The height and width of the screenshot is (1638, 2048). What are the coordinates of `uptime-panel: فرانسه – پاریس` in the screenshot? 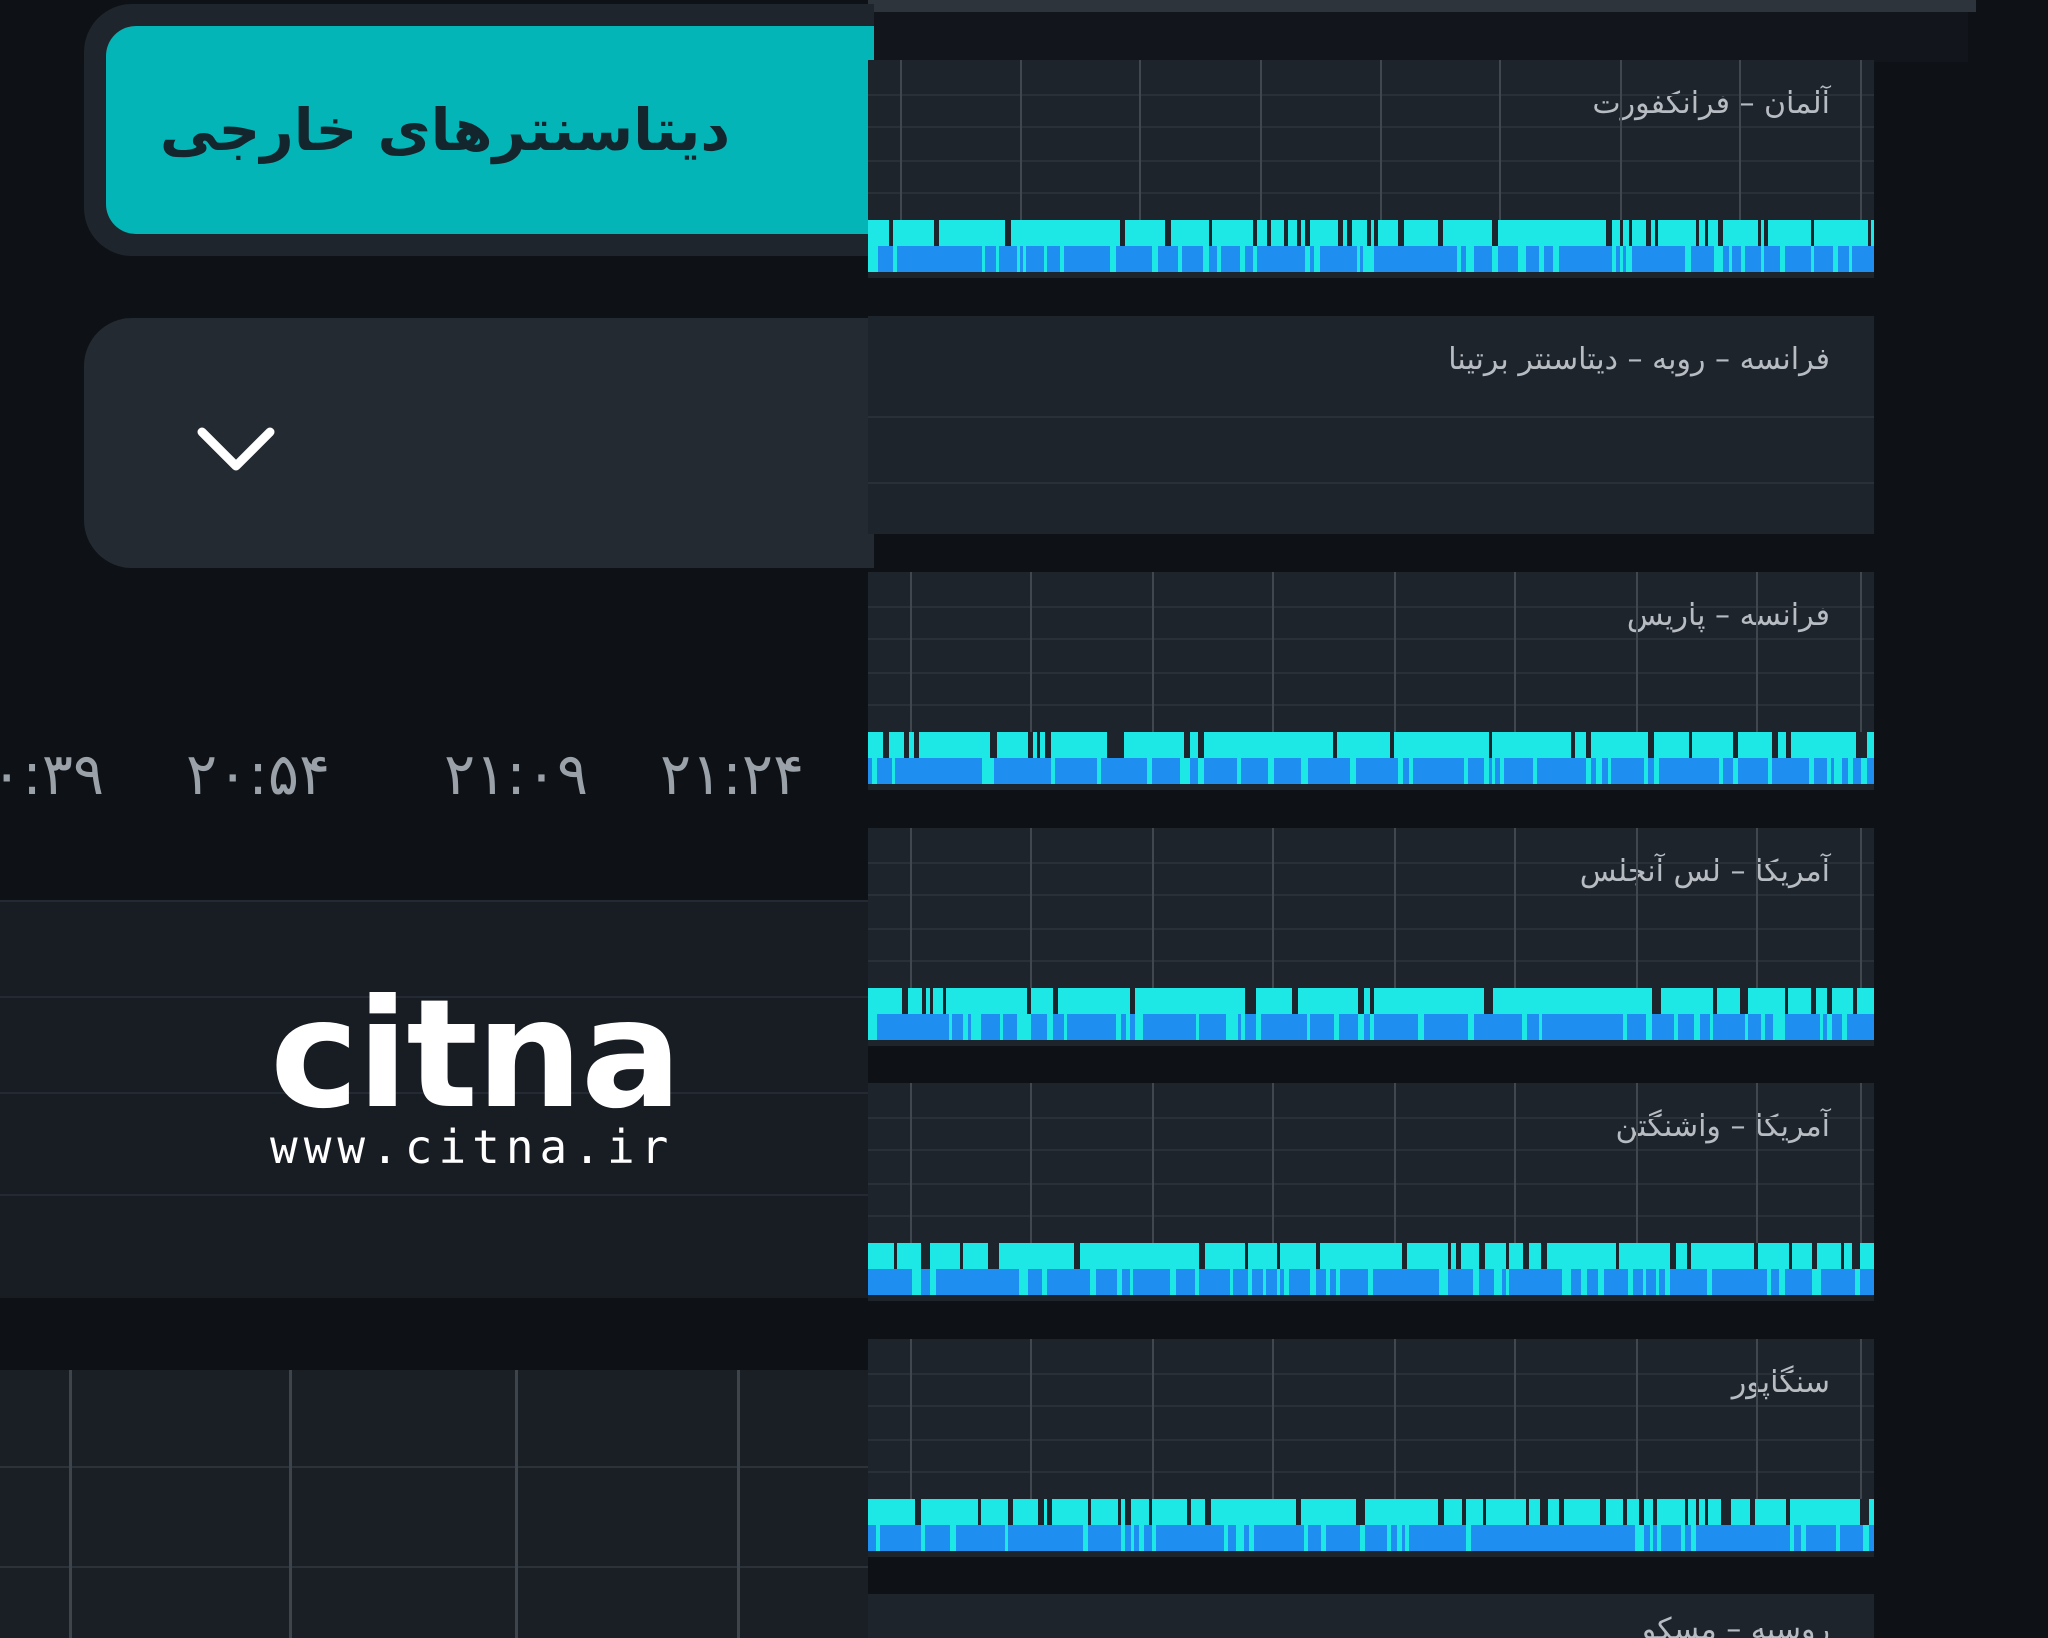 It's located at (1371, 681).